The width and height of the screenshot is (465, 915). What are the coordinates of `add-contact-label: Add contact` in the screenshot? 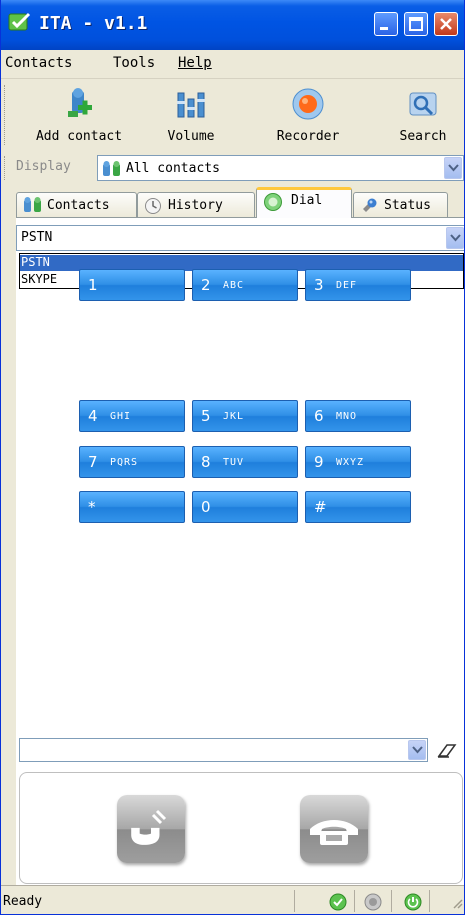 It's located at (79, 136).